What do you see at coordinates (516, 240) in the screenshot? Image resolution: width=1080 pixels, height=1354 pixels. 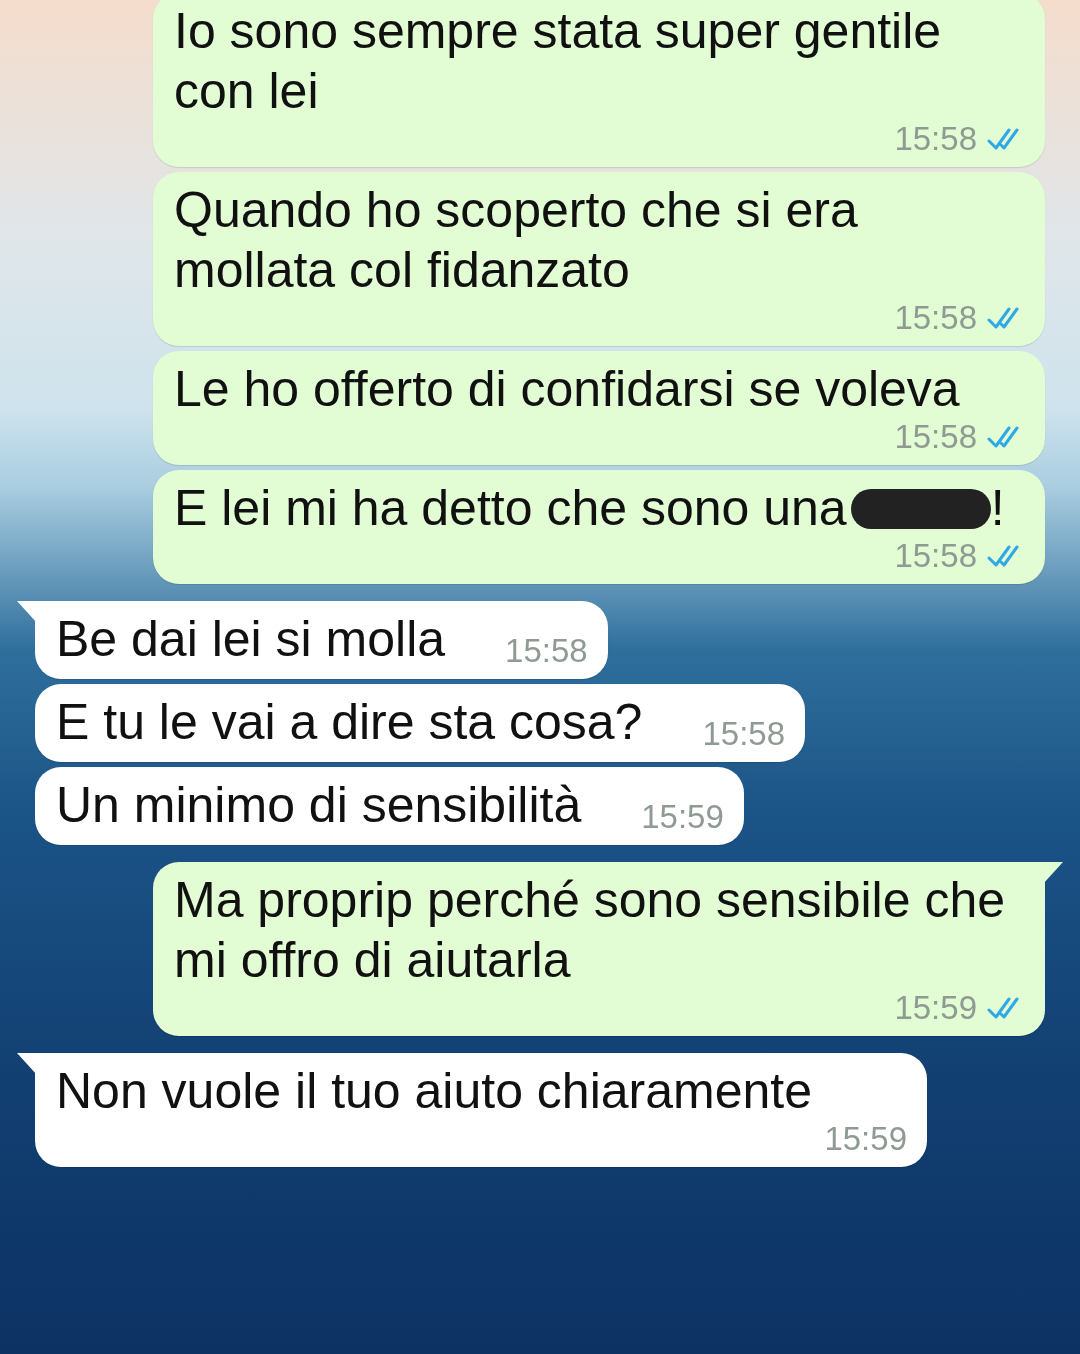 I see `message-text: Quando ho scoperto che si era mollata col fidanzato` at bounding box center [516, 240].